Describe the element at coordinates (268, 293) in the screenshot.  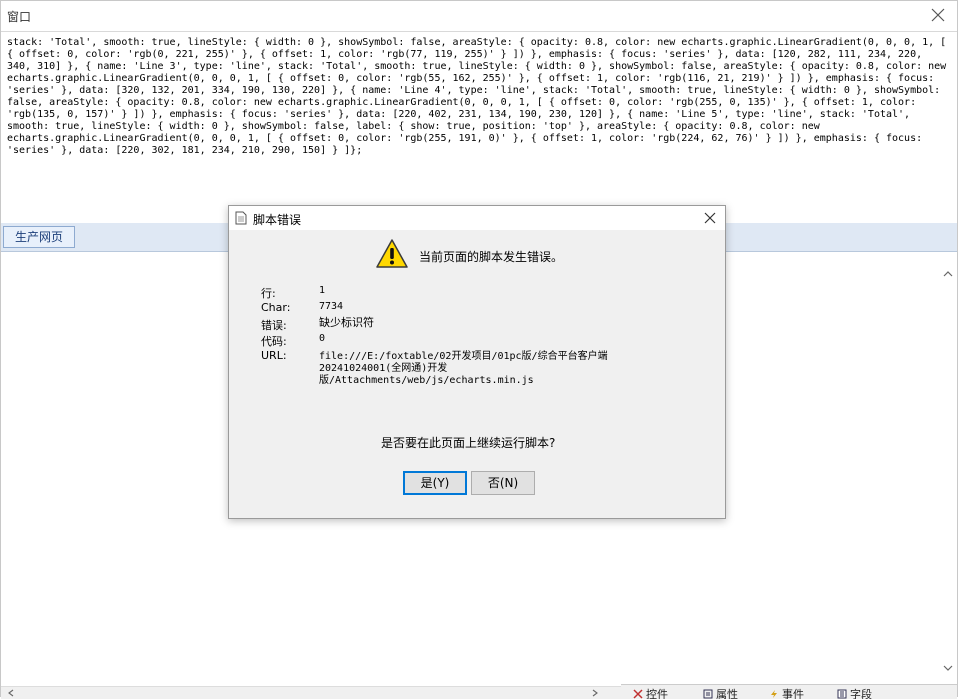
I see `line-label: 行:` at that location.